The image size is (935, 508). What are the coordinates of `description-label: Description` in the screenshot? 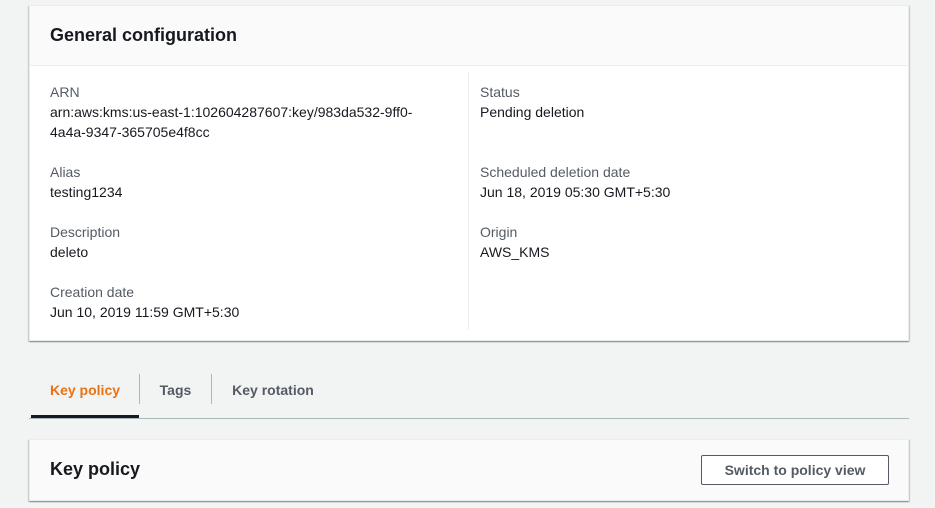 It's located at (85, 232).